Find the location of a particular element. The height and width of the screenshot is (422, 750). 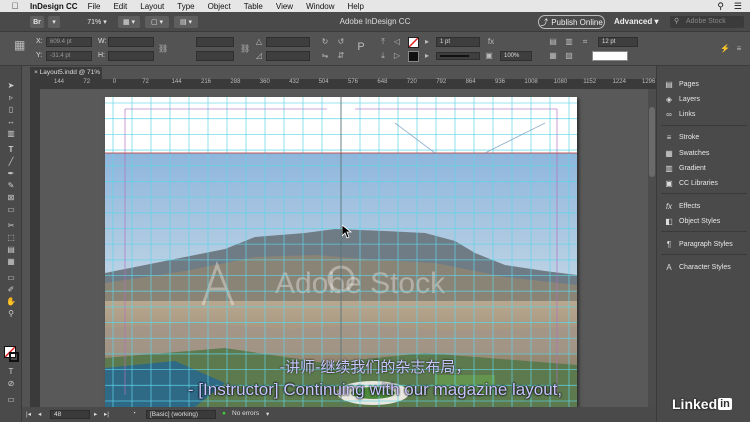

select-content-icon: ⤓ is located at coordinates (383, 56).